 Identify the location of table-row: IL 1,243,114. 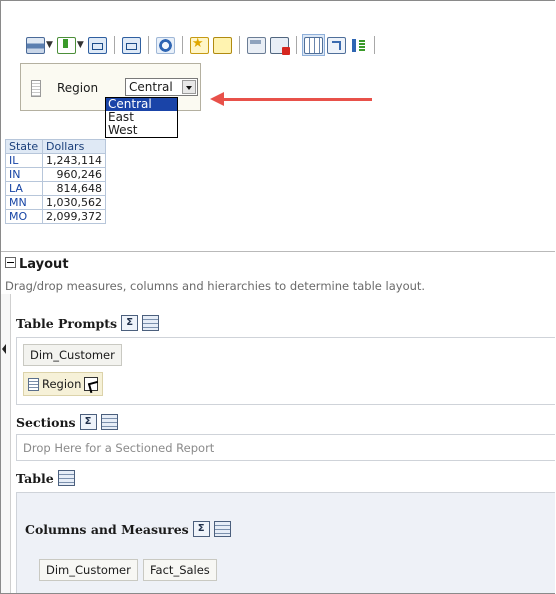
(55, 160).